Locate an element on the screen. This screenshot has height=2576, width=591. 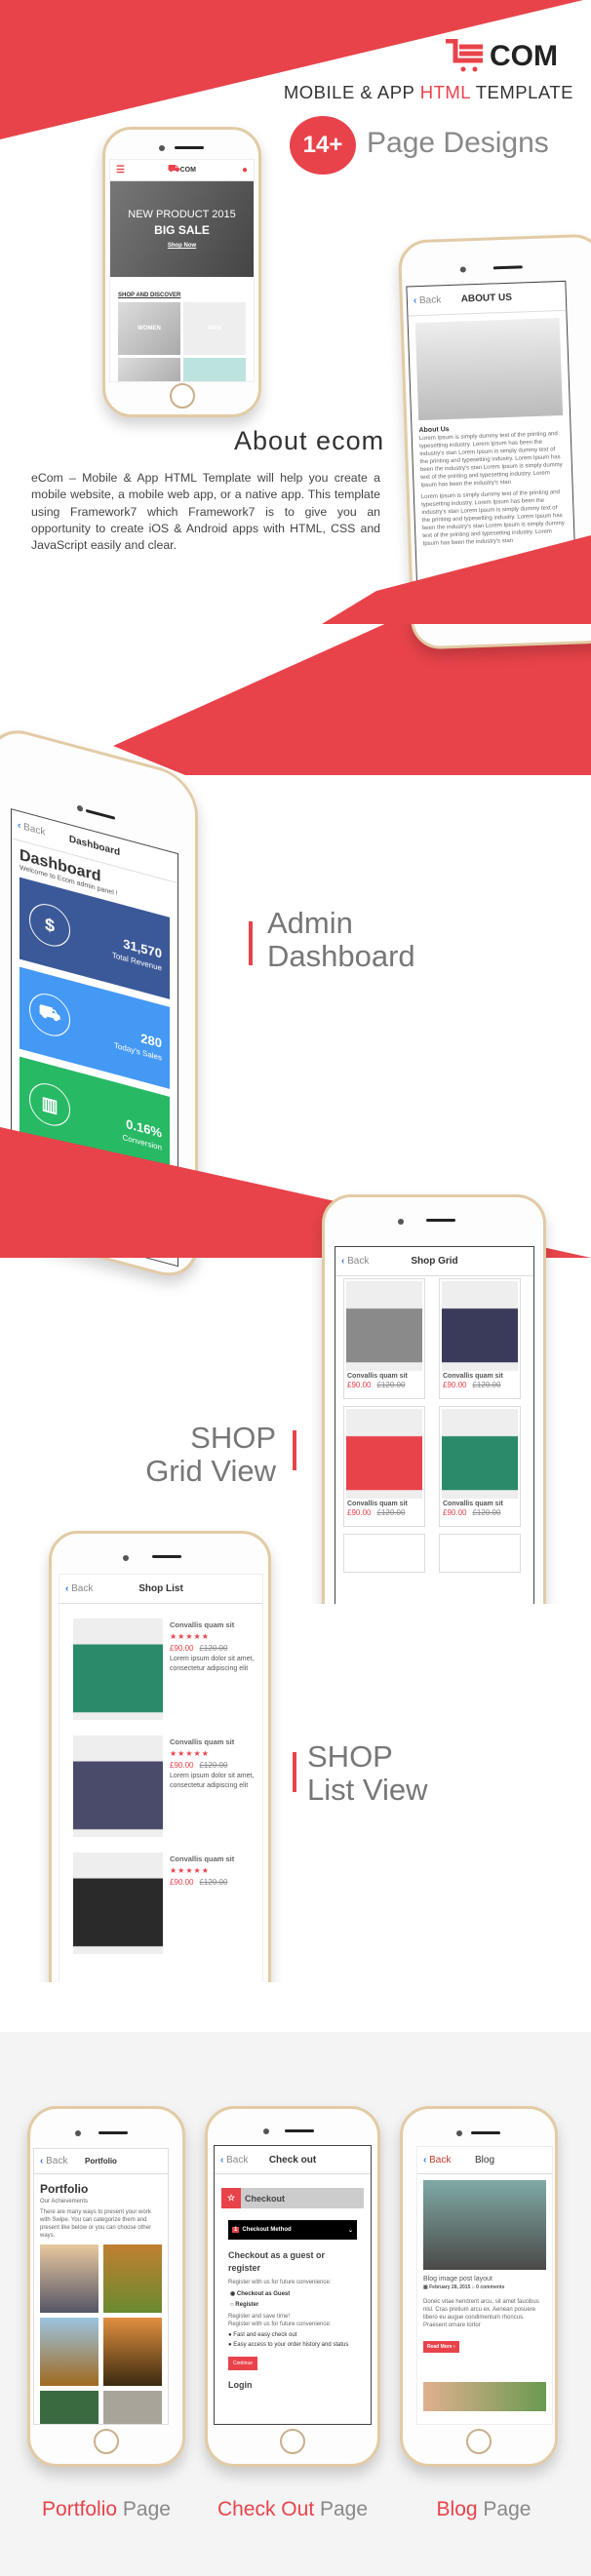
page-label: Check Out Page is located at coordinates (292, 2509).